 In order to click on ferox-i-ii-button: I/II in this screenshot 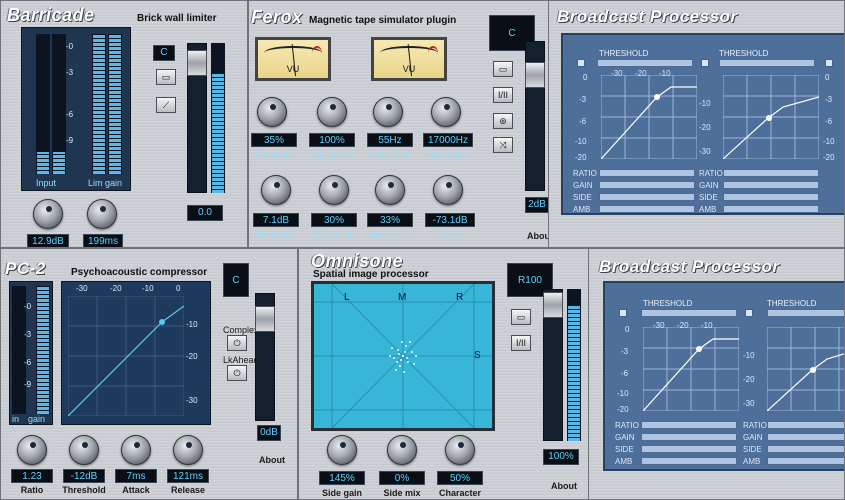, I will do `click(503, 95)`.